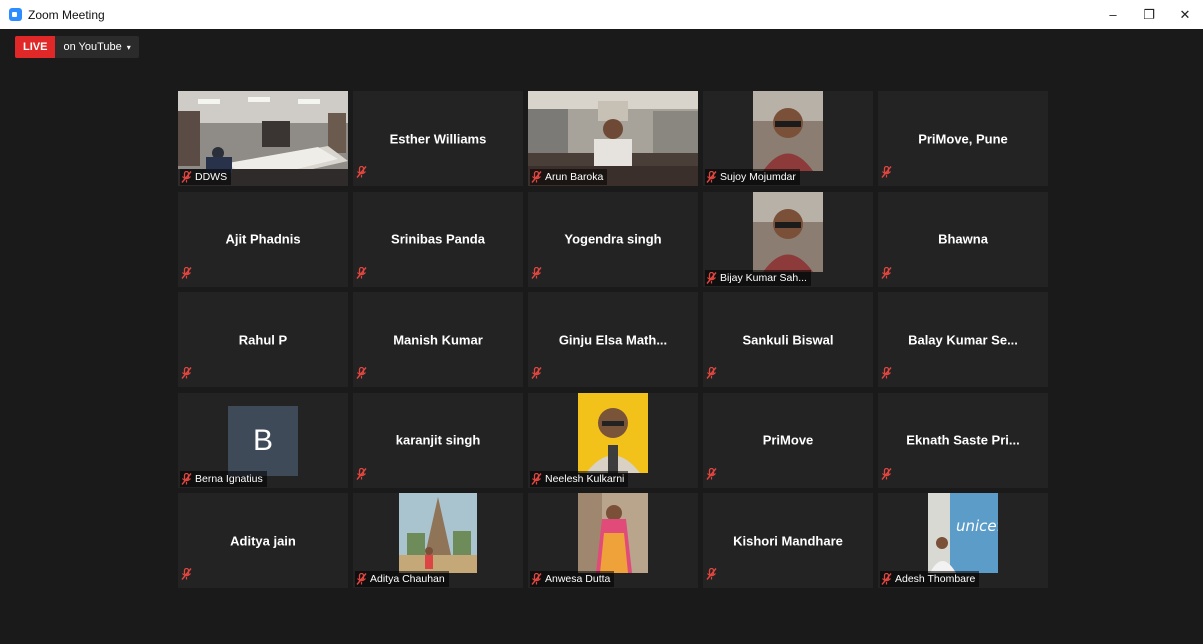 The image size is (1203, 644). I want to click on participant-tile: Manish Kumar, so click(438, 339).